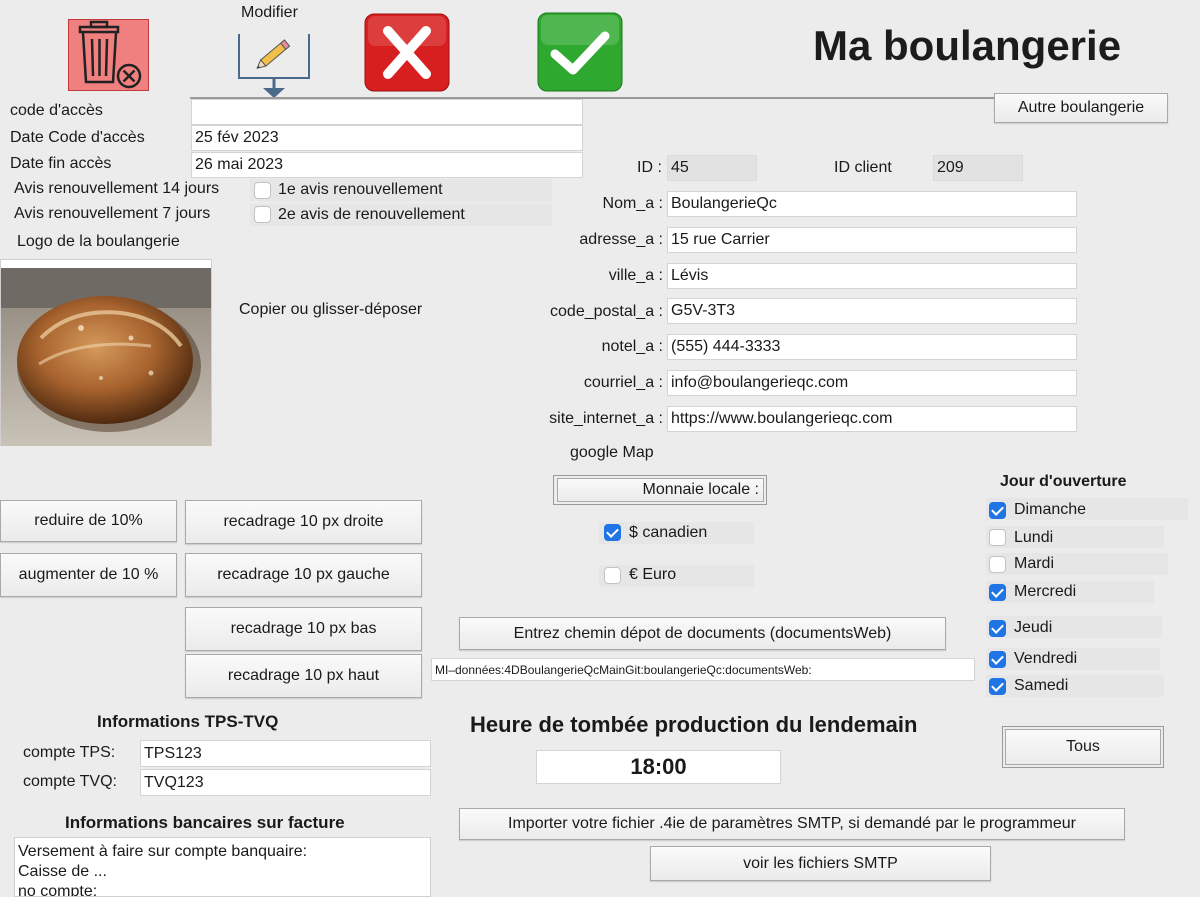 The width and height of the screenshot is (1200, 897). Describe the element at coordinates (997, 592) in the screenshot. I see `wednesday-checkbox` at that location.